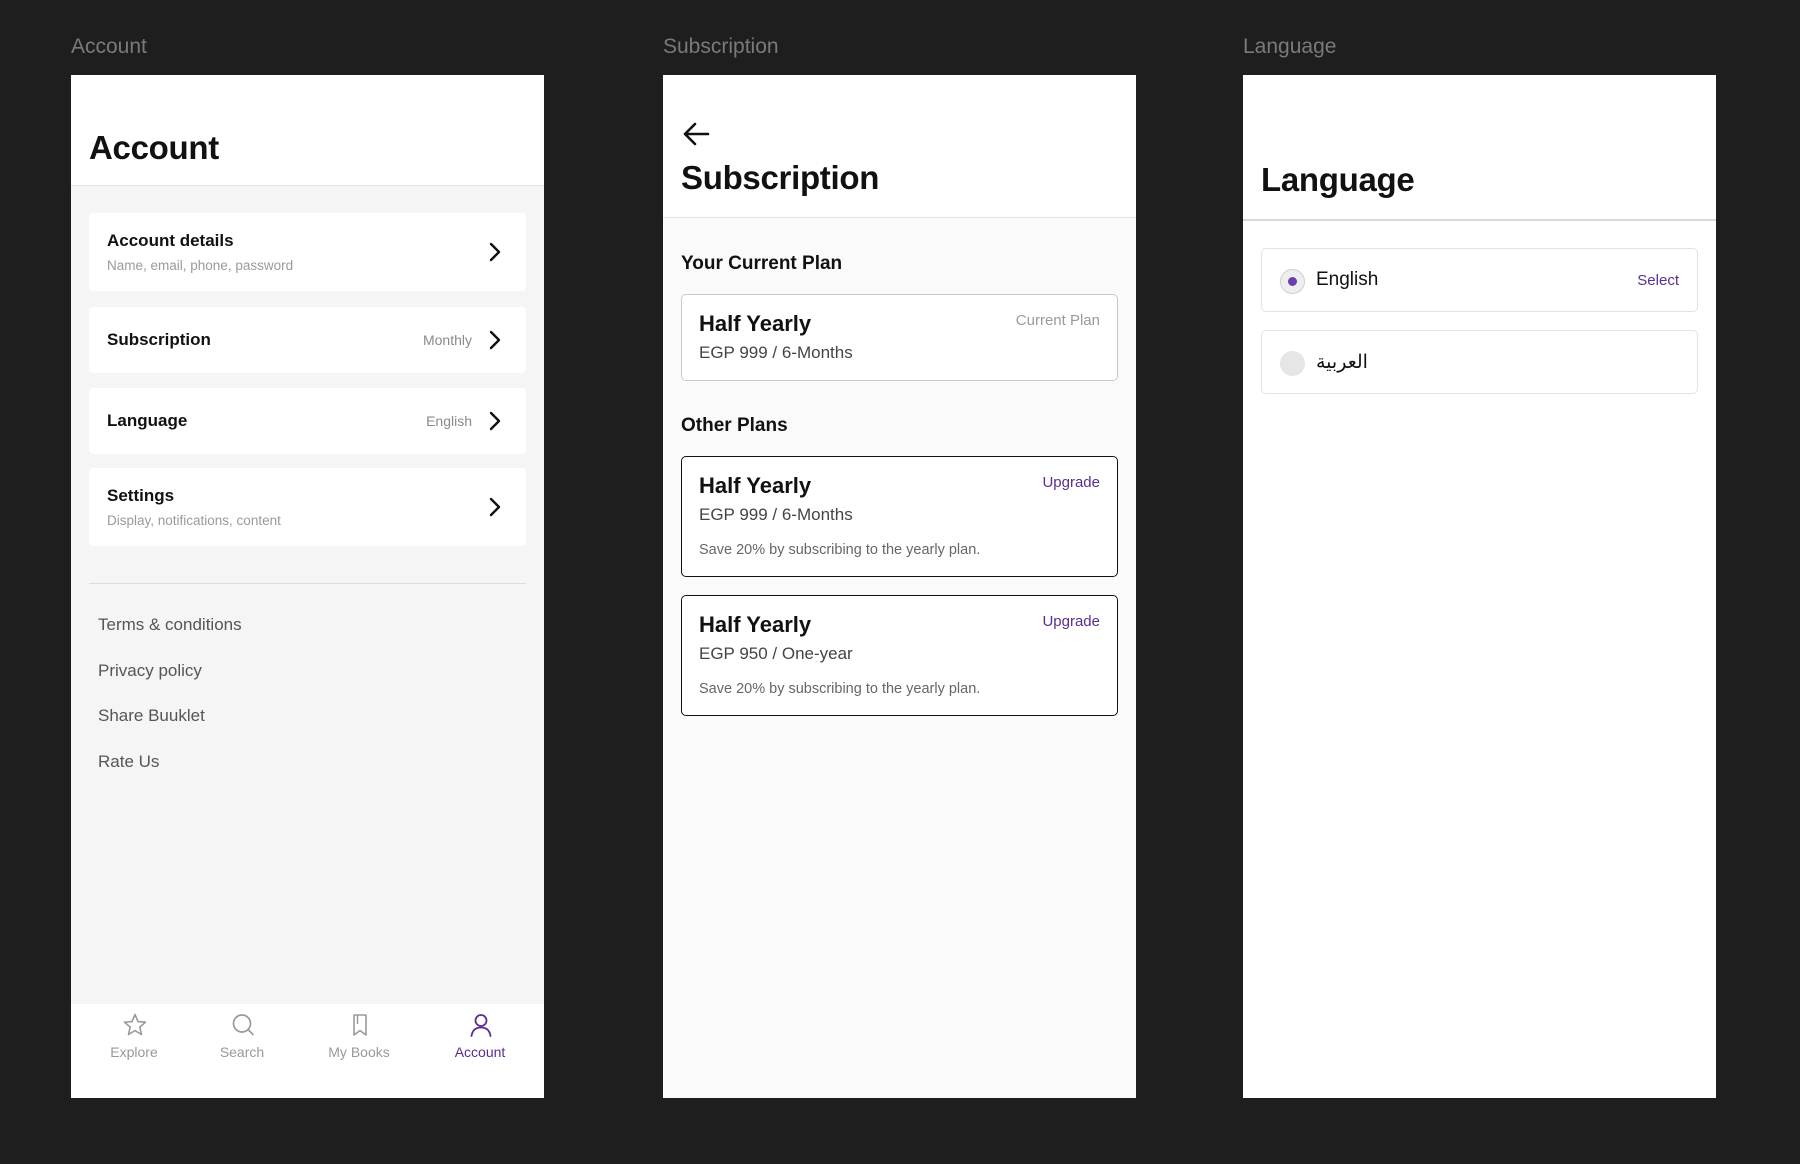 This screenshot has height=1164, width=1800. What do you see at coordinates (109, 46) in the screenshot?
I see `frame-label-account: Account` at bounding box center [109, 46].